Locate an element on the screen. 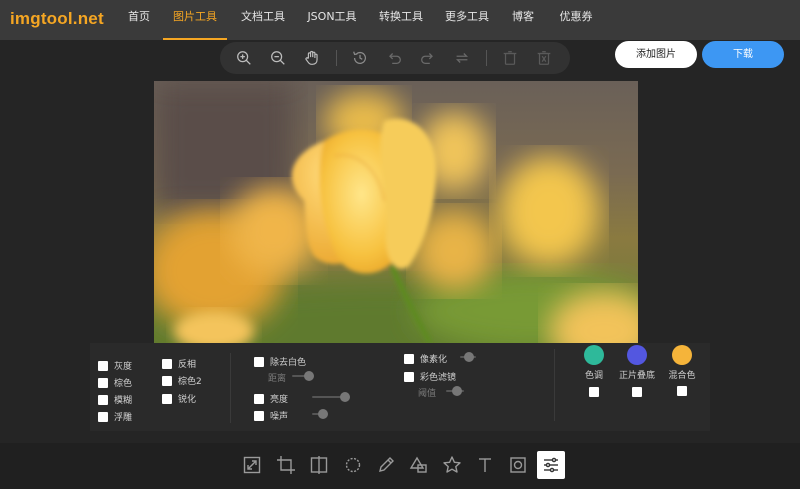 The image size is (800, 489). distance-slider is located at coordinates (303, 376).